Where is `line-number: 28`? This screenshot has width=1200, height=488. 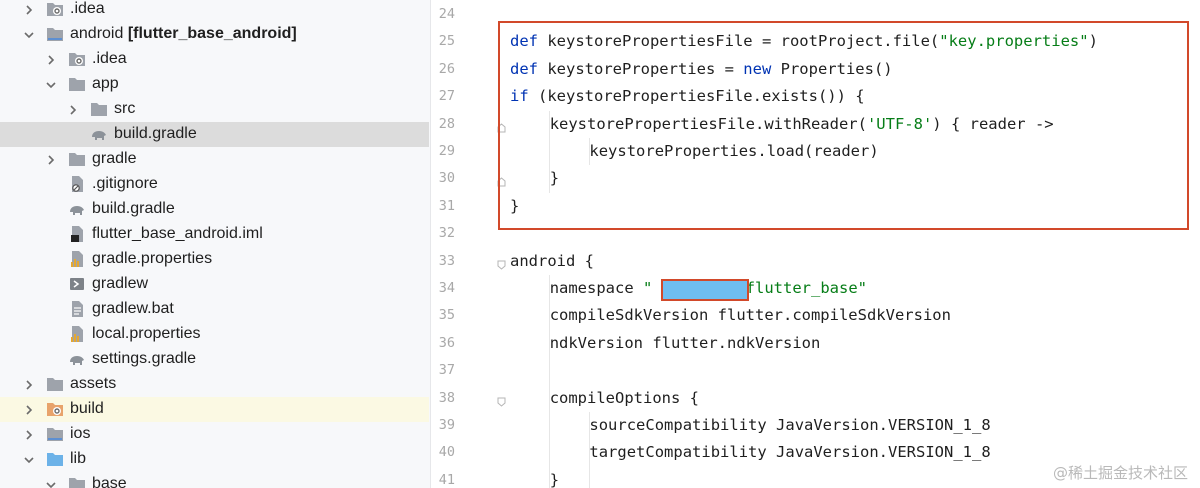
line-number: 28 is located at coordinates (446, 123).